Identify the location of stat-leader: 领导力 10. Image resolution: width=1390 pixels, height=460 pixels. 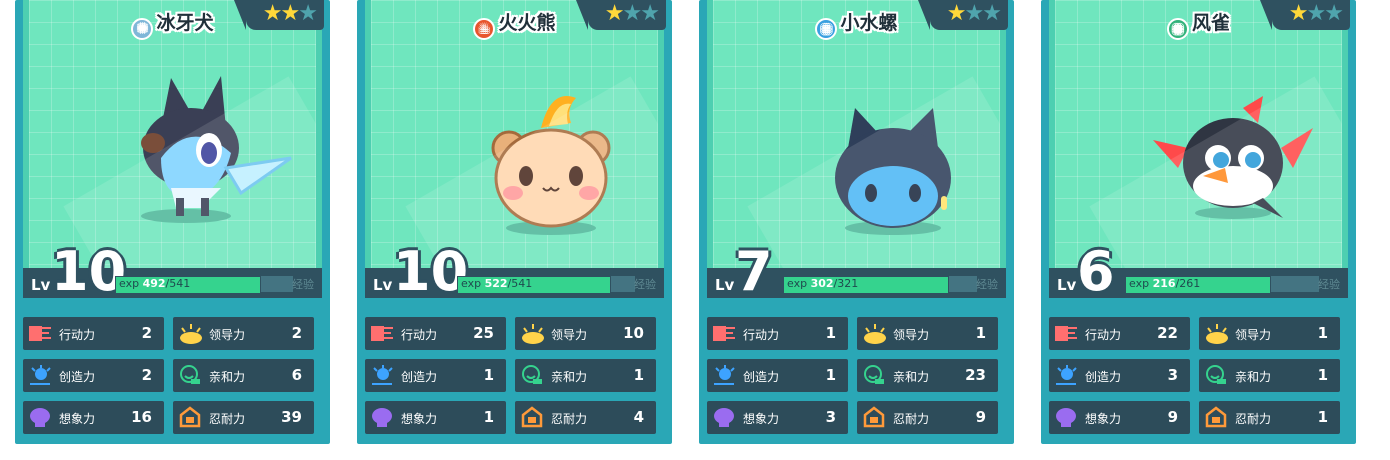
(585, 333).